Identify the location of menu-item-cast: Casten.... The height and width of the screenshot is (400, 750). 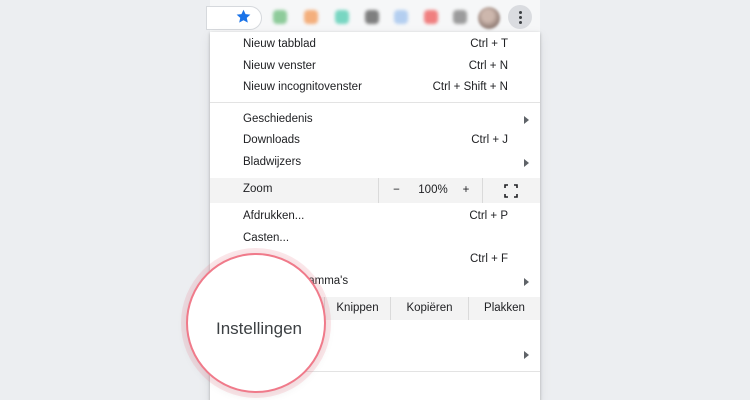
(375, 239).